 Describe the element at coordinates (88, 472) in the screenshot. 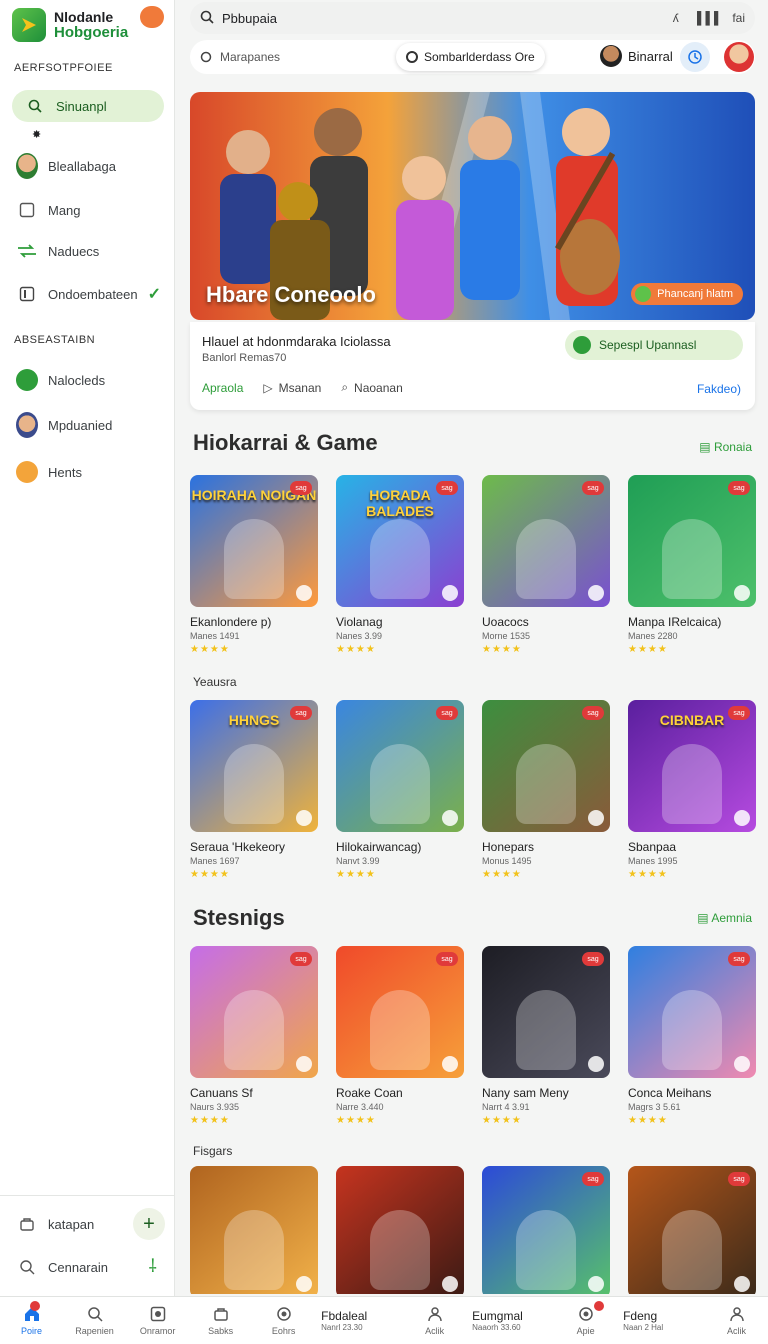

I see `sidebar-item-7: Hents` at that location.